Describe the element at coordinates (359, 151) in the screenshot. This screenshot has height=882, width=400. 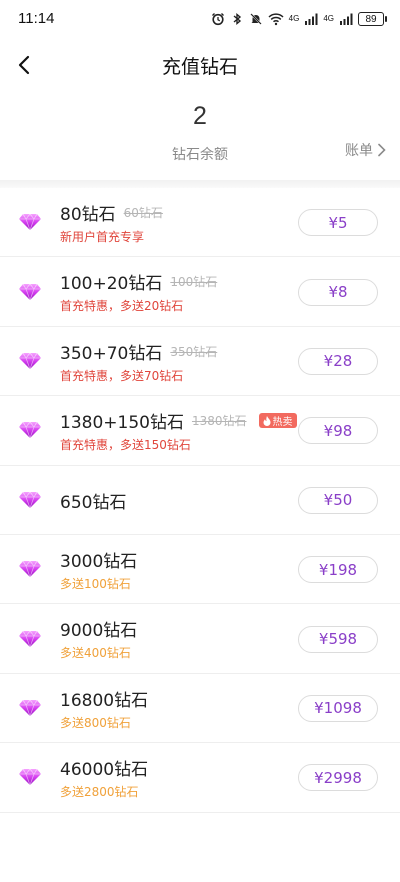
I see `bill-link-label: 账单` at that location.